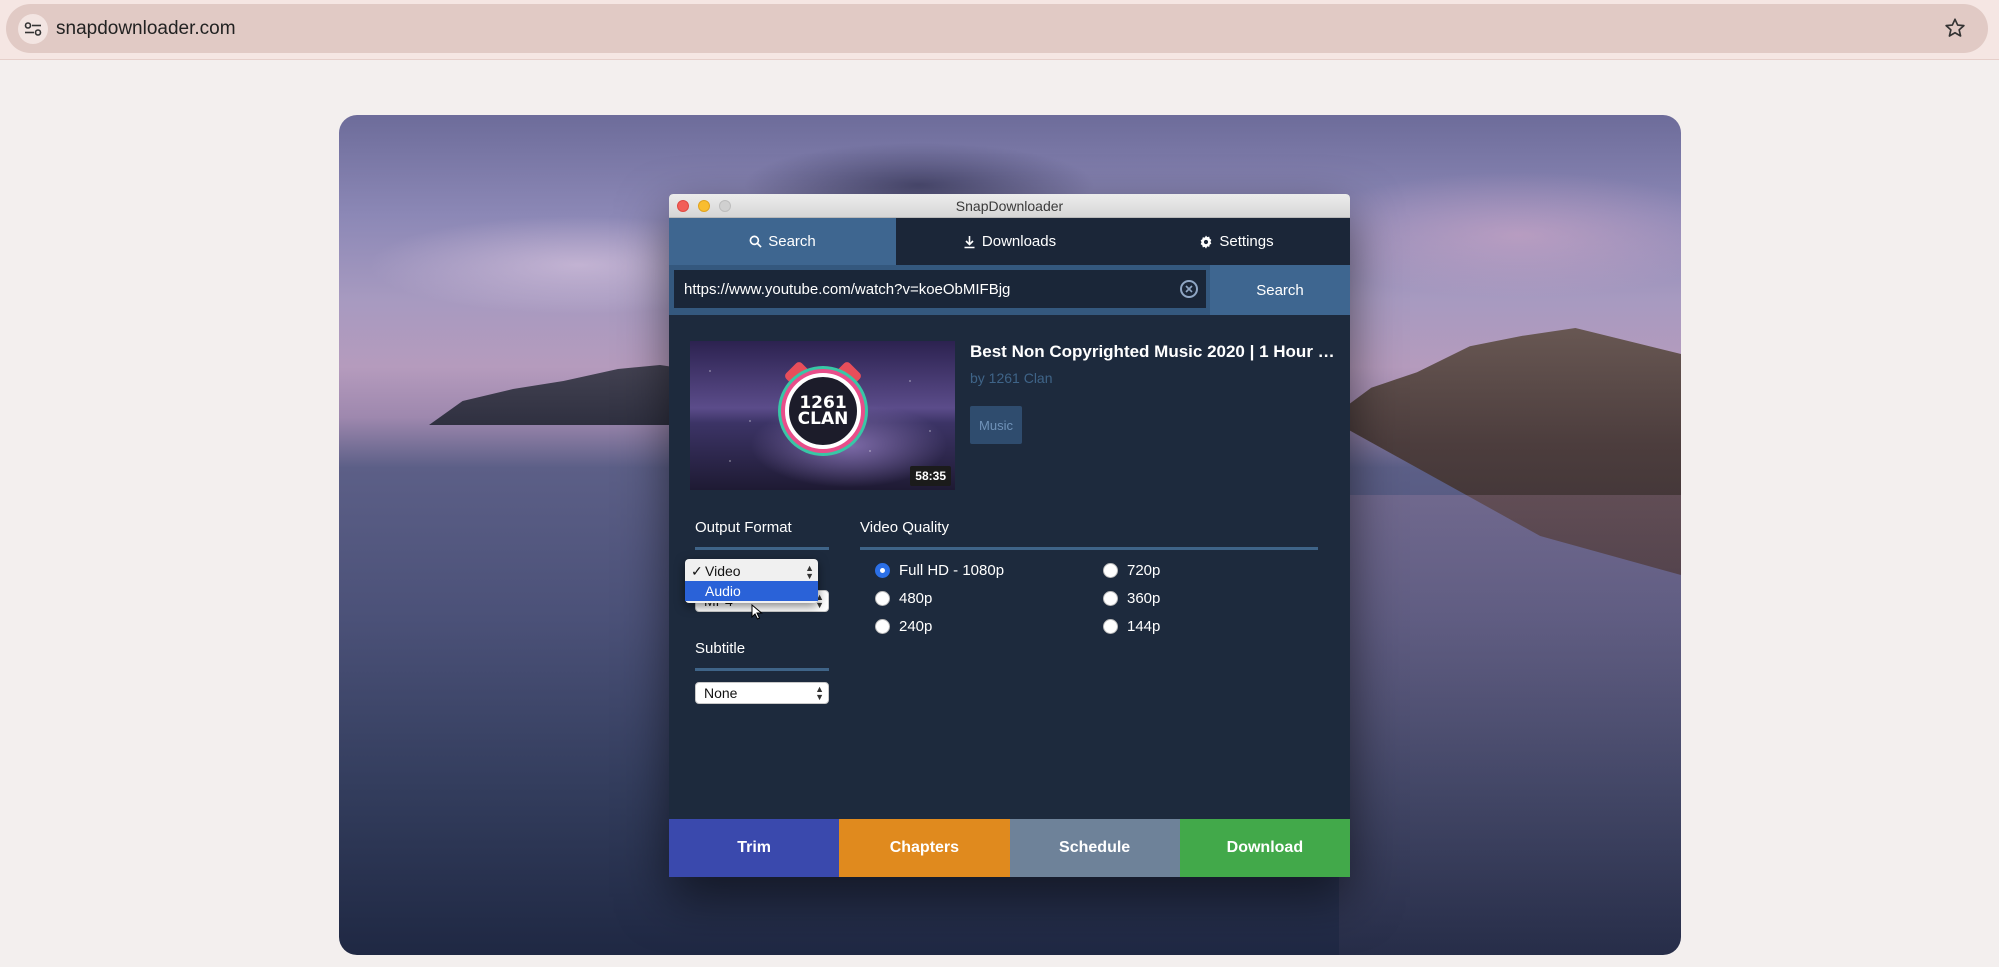  I want to click on window-title: SnapDownloader, so click(1009, 206).